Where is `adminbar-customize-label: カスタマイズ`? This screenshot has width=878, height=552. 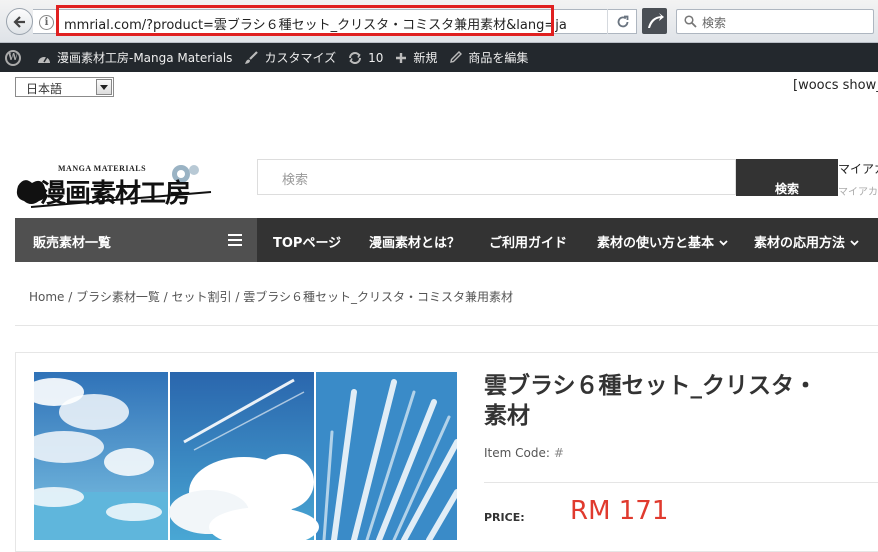
adminbar-customize-label: カスタマイズ is located at coordinates (300, 58).